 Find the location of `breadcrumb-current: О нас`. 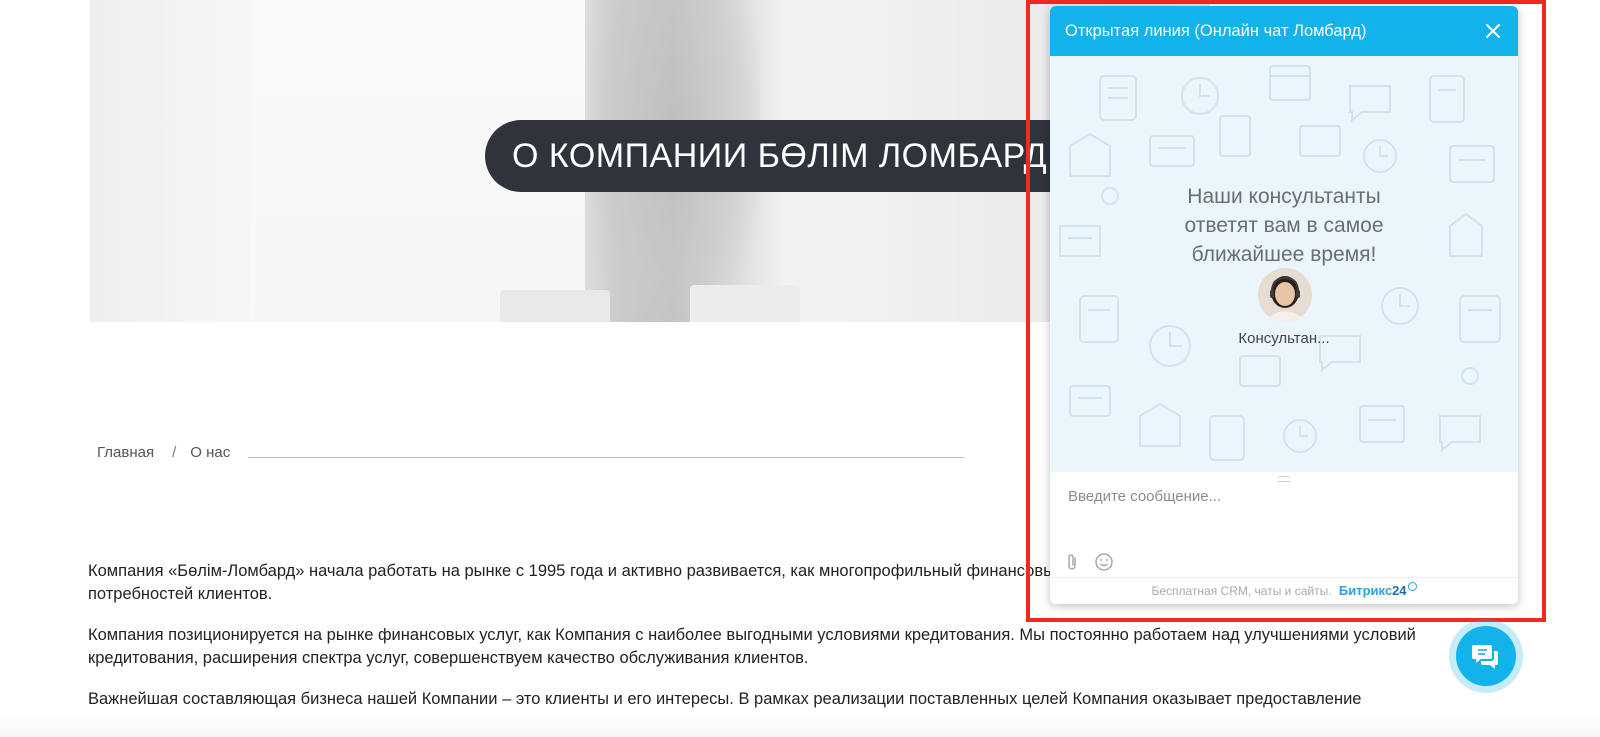

breadcrumb-current: О нас is located at coordinates (210, 452).